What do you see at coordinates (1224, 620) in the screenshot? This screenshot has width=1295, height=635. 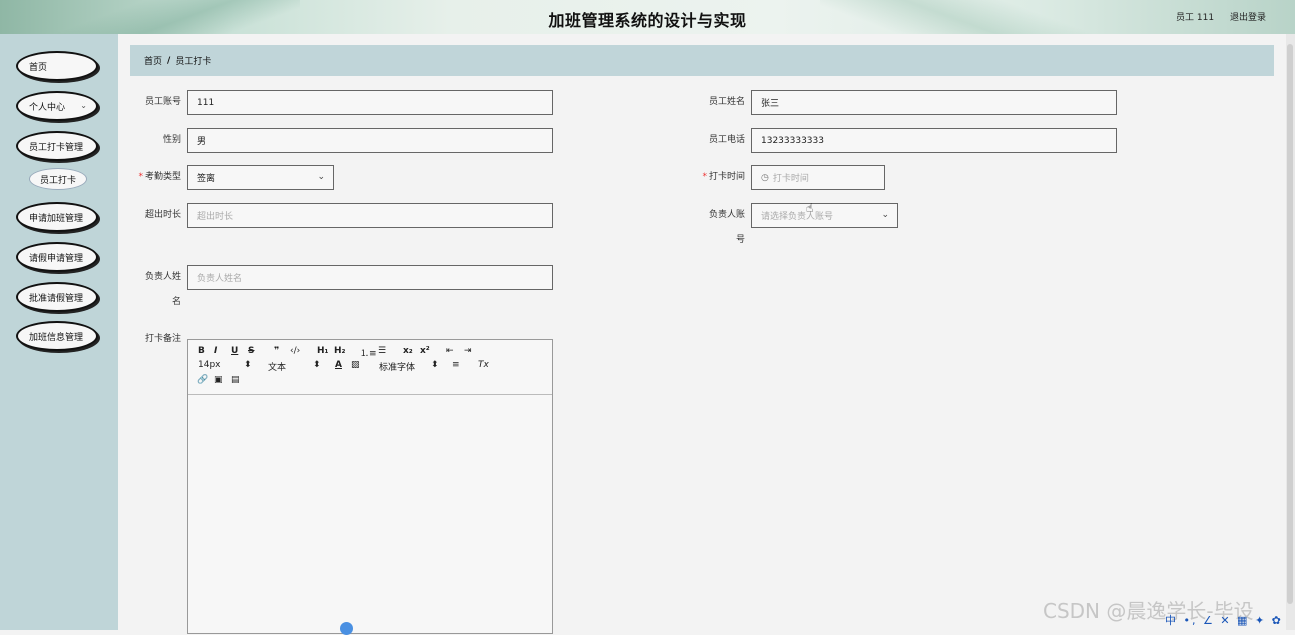 I see `ime-toolbar: 中 •, ∠ ✕ ▦ ✦ ✿` at bounding box center [1224, 620].